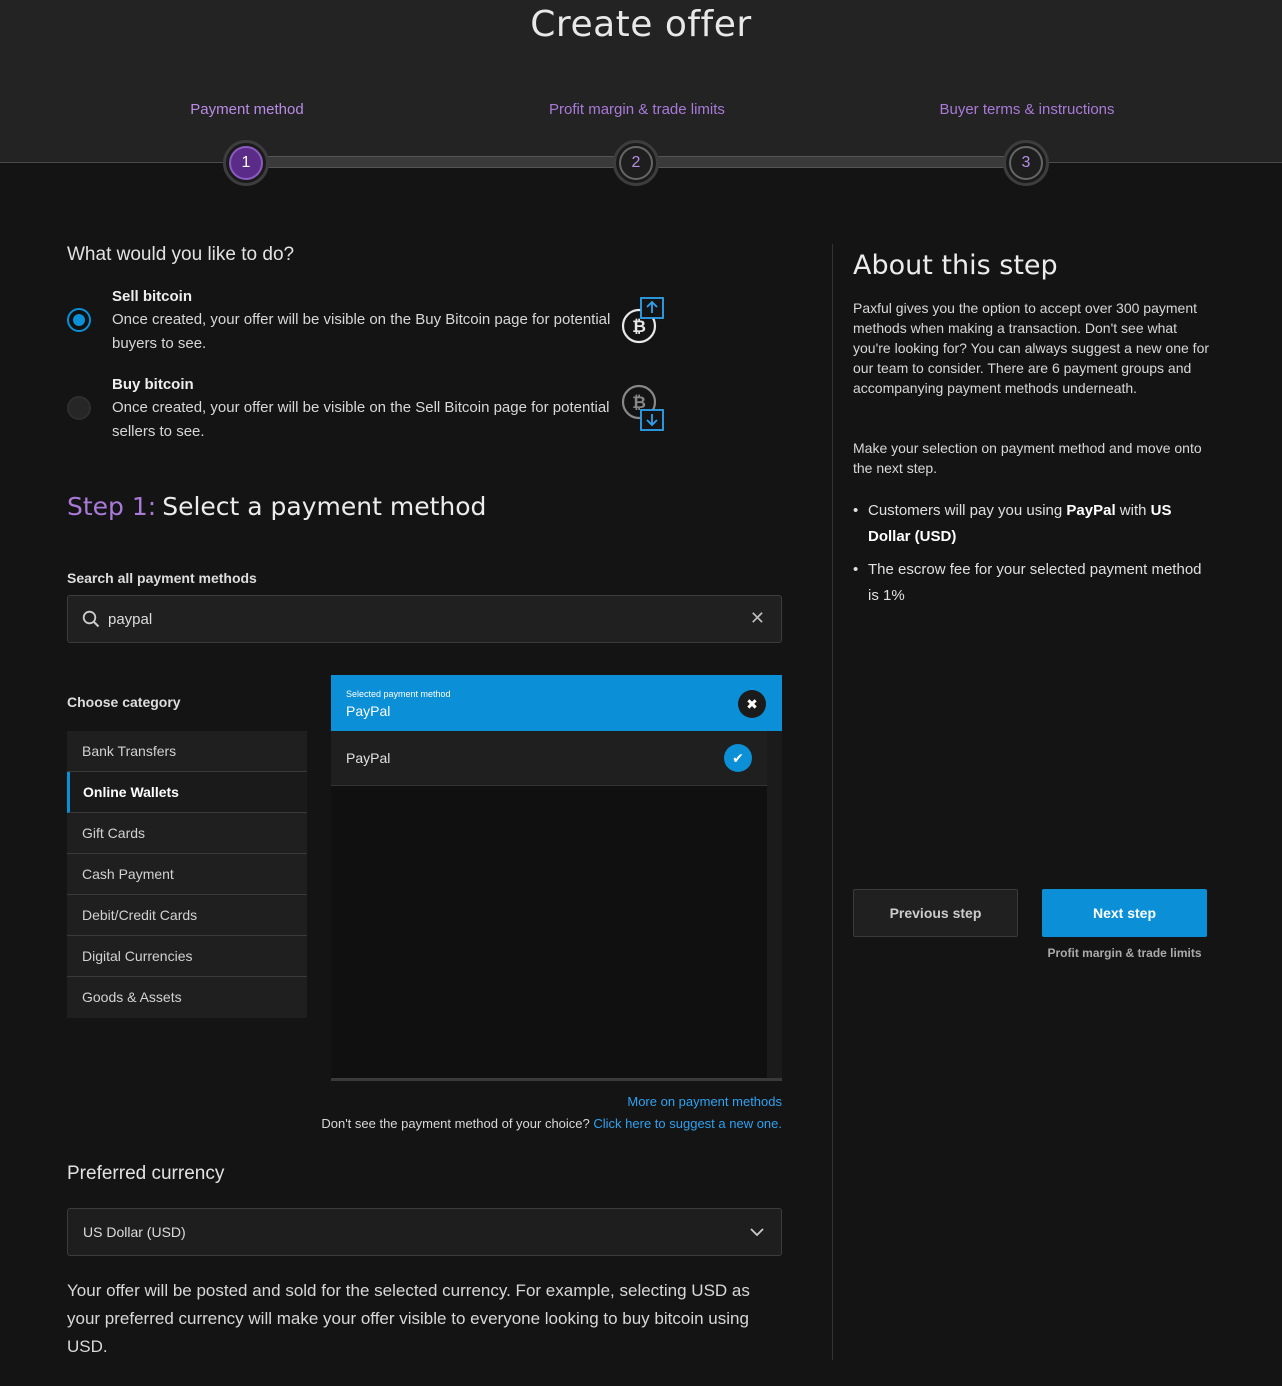 This screenshot has width=1282, height=1386. What do you see at coordinates (687, 1123) in the screenshot?
I see `suggest-link: Click here to suggest a new one.` at bounding box center [687, 1123].